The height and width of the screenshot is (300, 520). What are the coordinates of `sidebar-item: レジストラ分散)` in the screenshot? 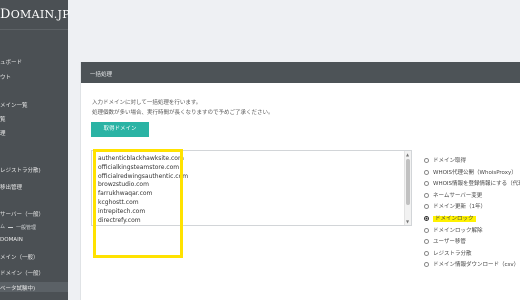 It's located at (34, 170).